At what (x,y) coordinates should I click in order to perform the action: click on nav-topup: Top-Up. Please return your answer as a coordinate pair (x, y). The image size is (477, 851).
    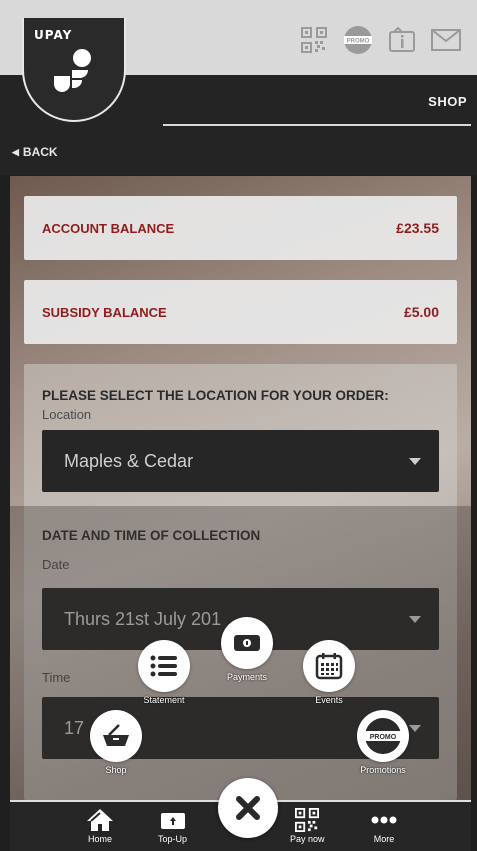
    Looking at the image, I should click on (172, 826).